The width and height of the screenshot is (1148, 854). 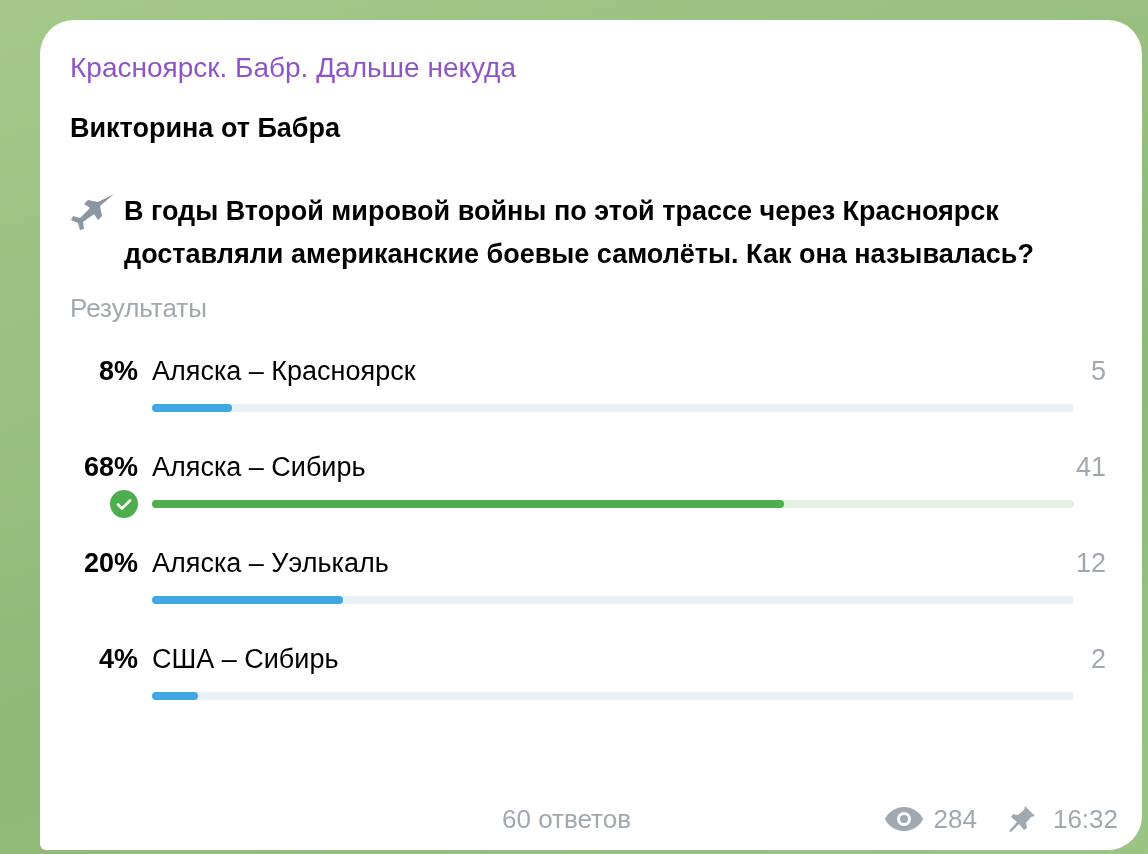 What do you see at coordinates (1098, 371) in the screenshot?
I see `vote-count: 5` at bounding box center [1098, 371].